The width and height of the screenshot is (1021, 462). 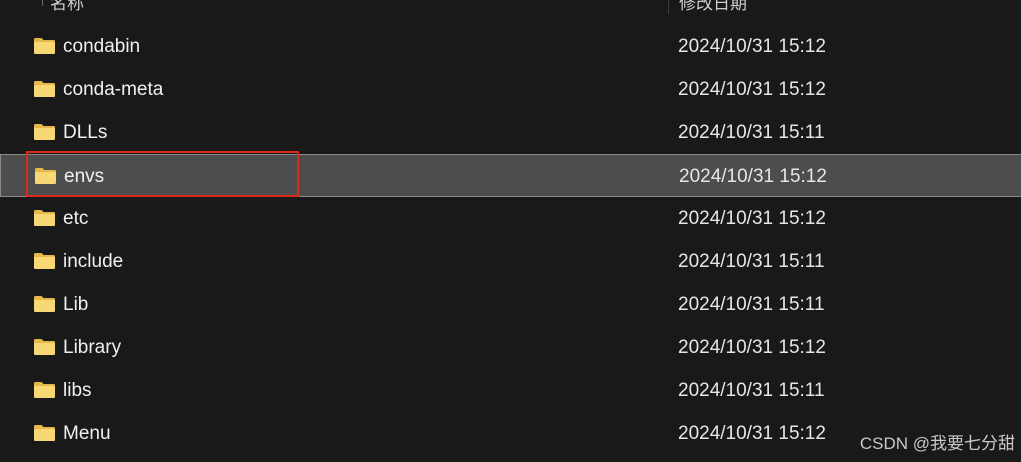 I want to click on file-name: conda-meta, so click(x=113, y=89).